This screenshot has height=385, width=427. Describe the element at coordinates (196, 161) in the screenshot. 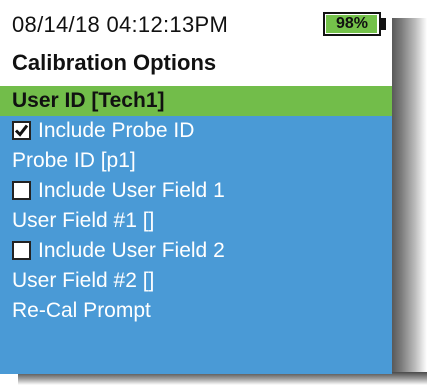

I see `menu-item-probe-id: Probe ID [p1]` at that location.